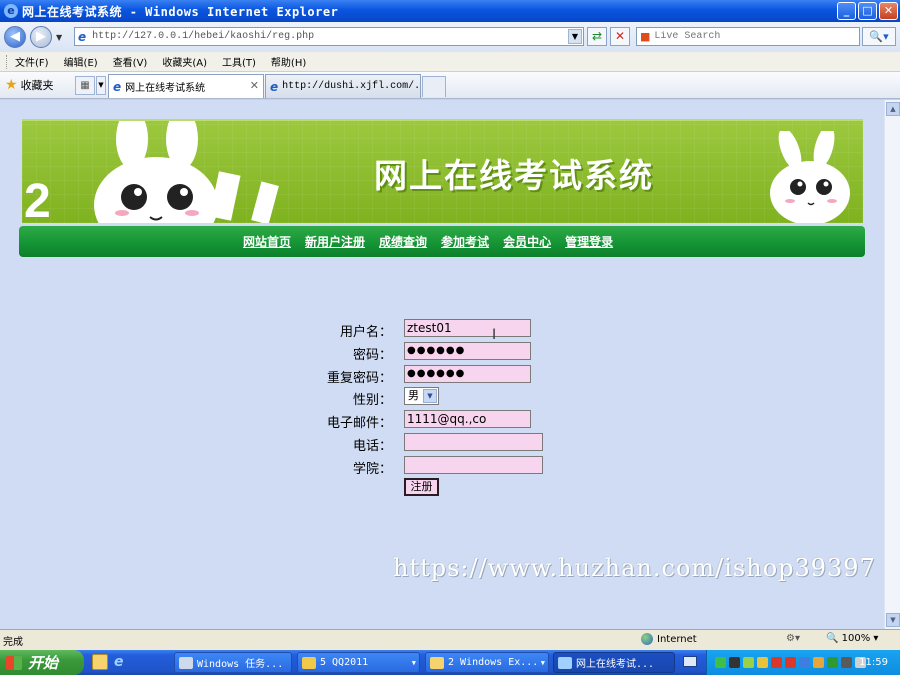 Image resolution: width=900 pixels, height=675 pixels. Describe the element at coordinates (101, 85) in the screenshot. I see `tab-list-dropdown-icon: ▼` at that location.